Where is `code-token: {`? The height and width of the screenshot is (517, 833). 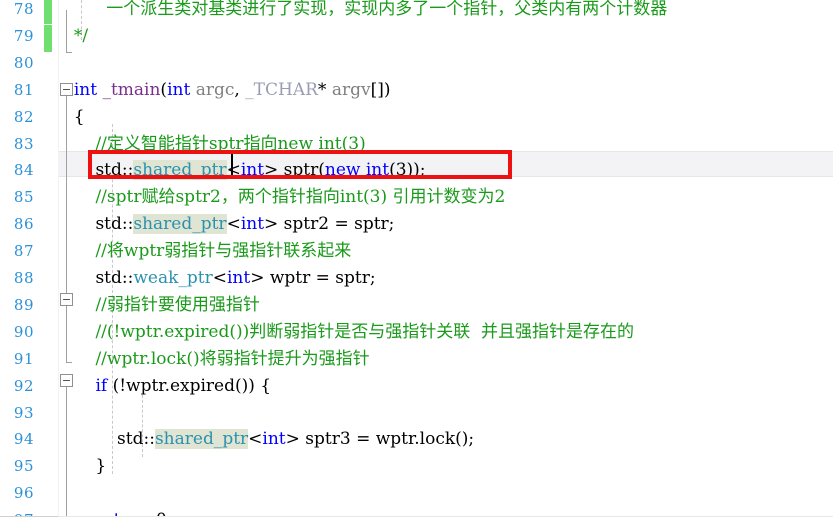
code-token: { is located at coordinates (74, 116).